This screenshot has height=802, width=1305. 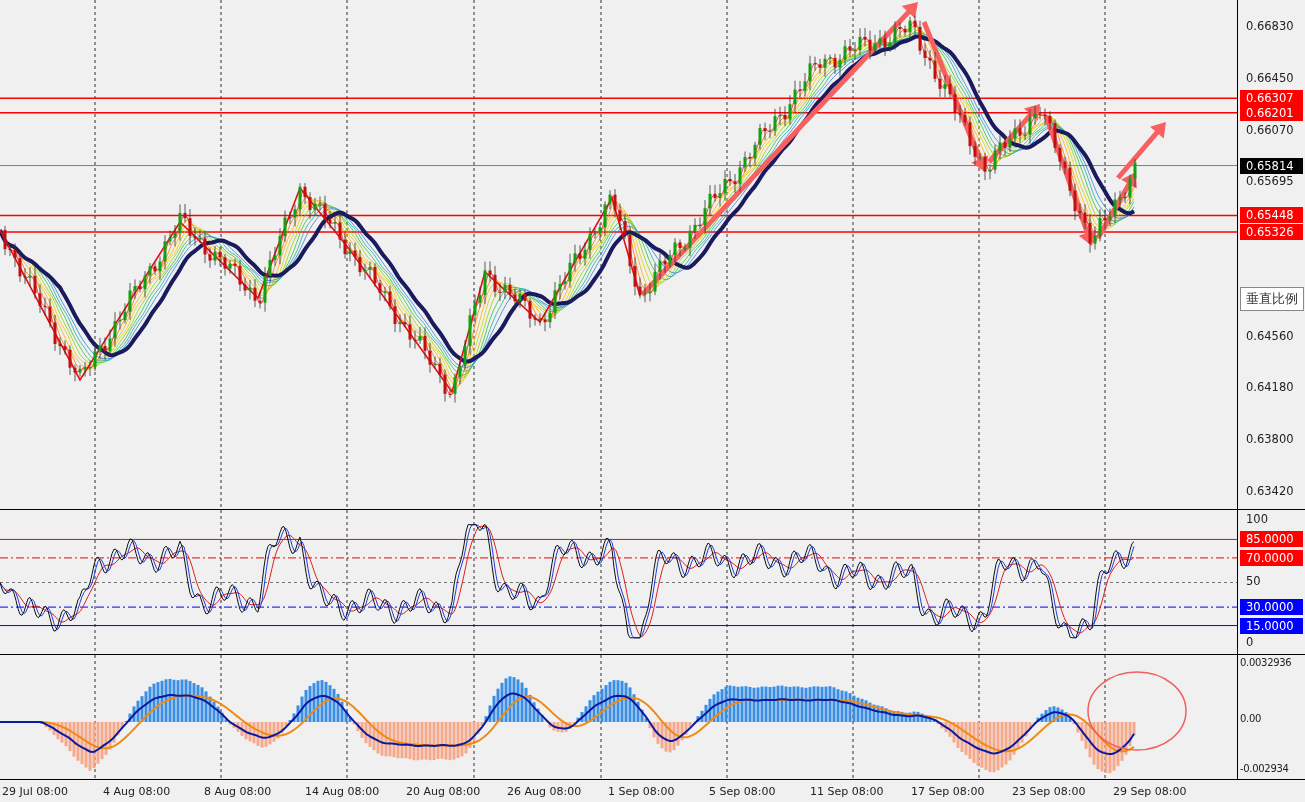 What do you see at coordinates (1253, 580) in the screenshot?
I see `oscillator-axis-label: 50` at bounding box center [1253, 580].